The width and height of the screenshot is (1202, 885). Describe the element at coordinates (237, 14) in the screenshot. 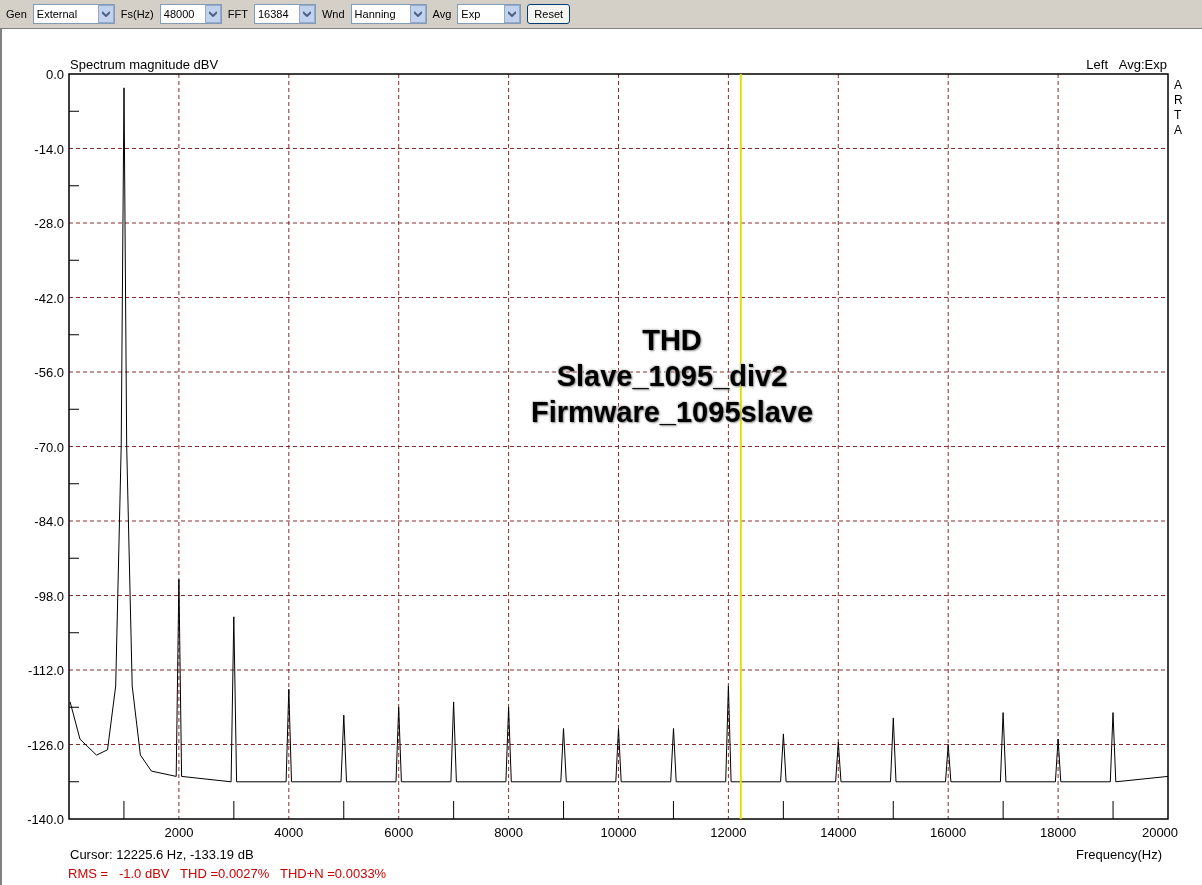

I see `control-label: FFT` at that location.